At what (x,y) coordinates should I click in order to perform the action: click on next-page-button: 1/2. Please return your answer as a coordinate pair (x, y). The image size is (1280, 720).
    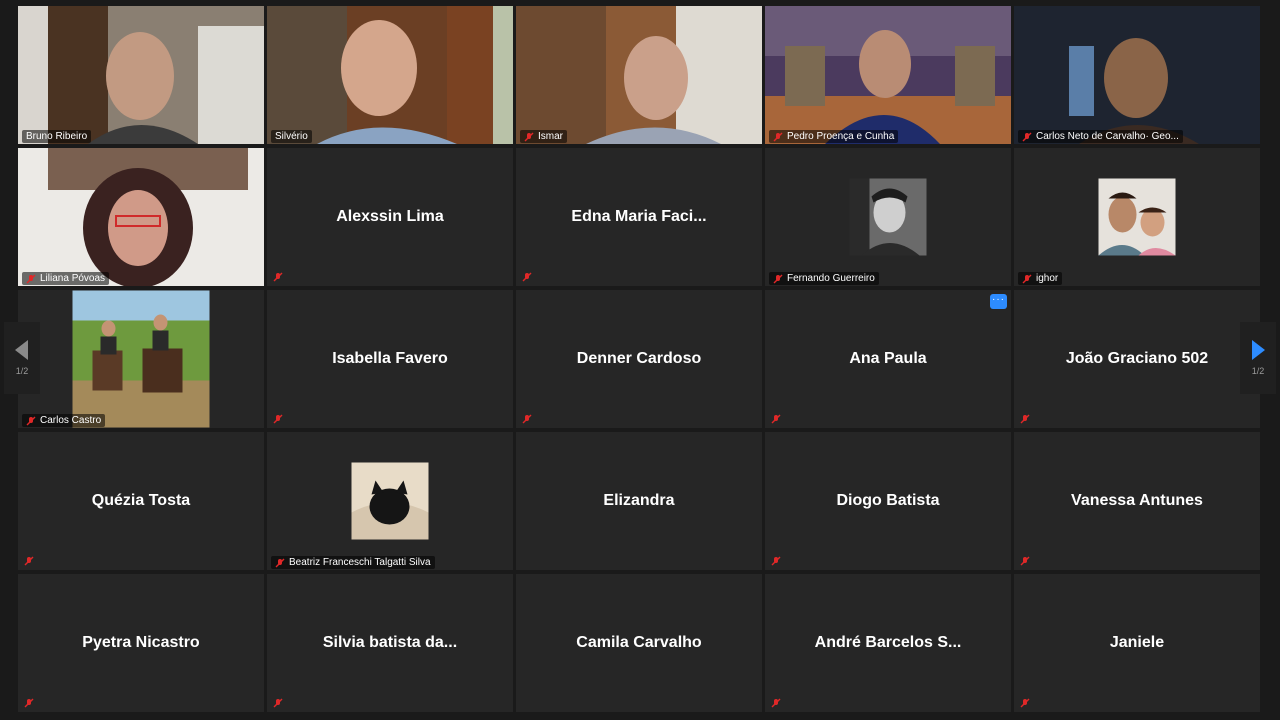
    Looking at the image, I should click on (1258, 358).